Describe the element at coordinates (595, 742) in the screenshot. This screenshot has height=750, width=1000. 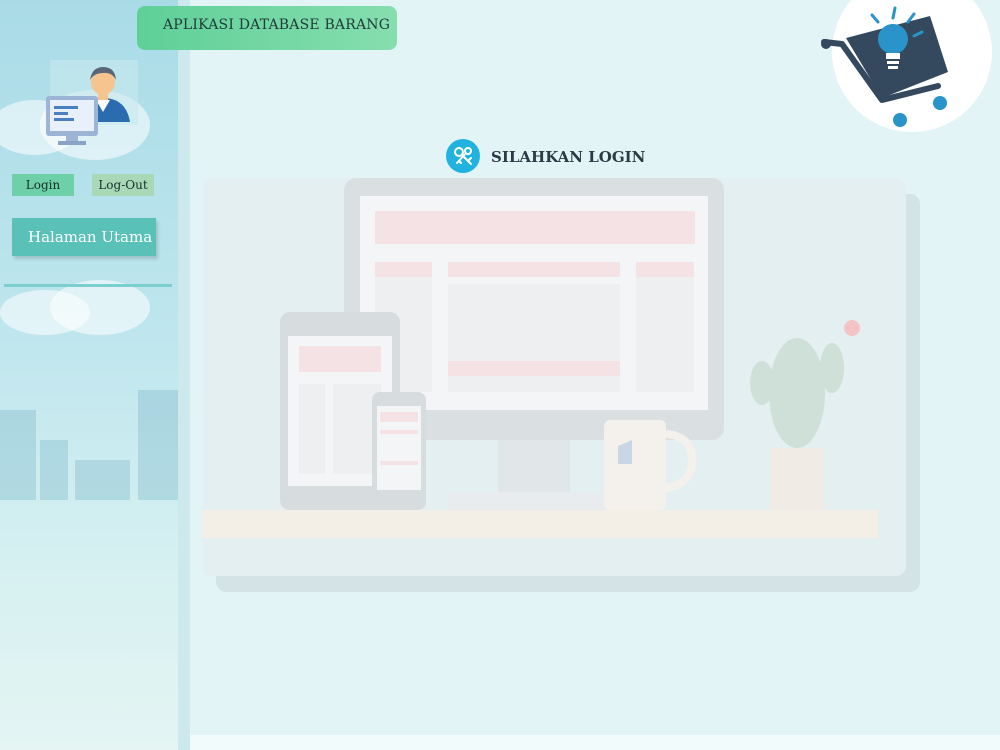
I see `footer-strip` at that location.